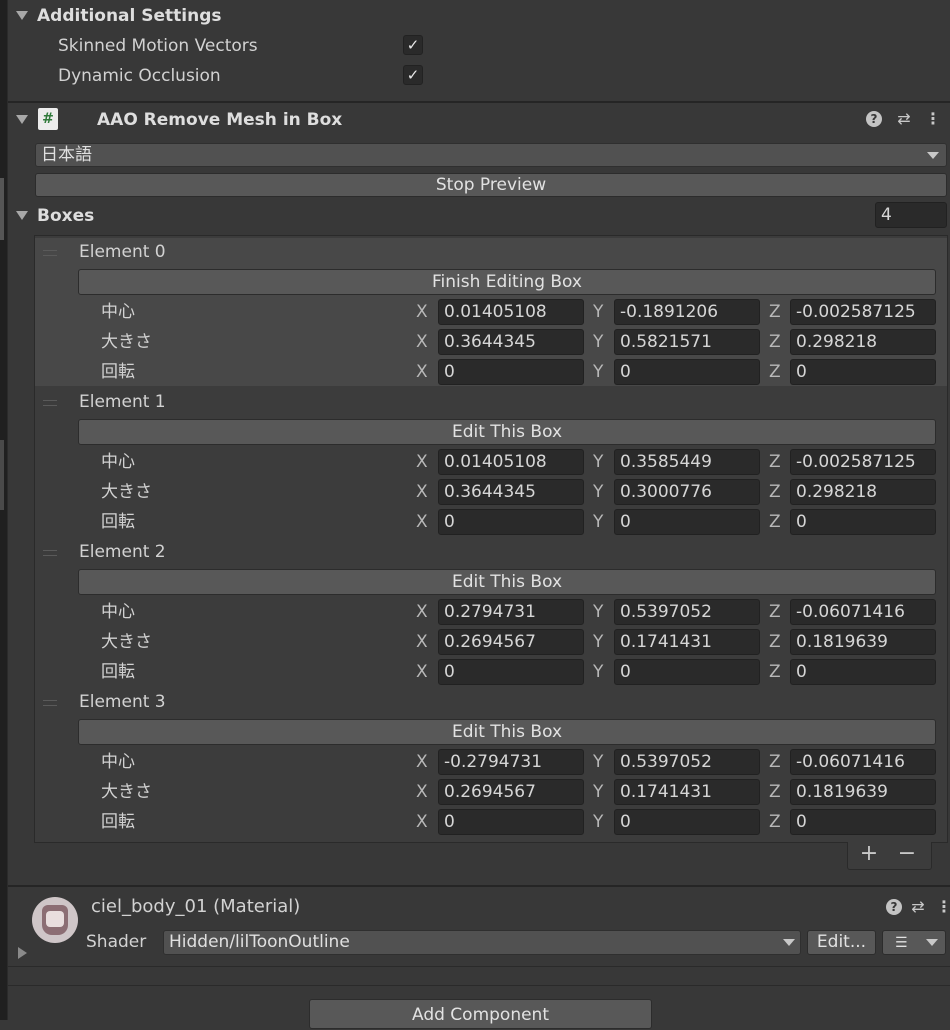 This screenshot has width=950, height=1030. What do you see at coordinates (687, 642) in the screenshot?
I see `size-y-field: 0.1741431` at bounding box center [687, 642].